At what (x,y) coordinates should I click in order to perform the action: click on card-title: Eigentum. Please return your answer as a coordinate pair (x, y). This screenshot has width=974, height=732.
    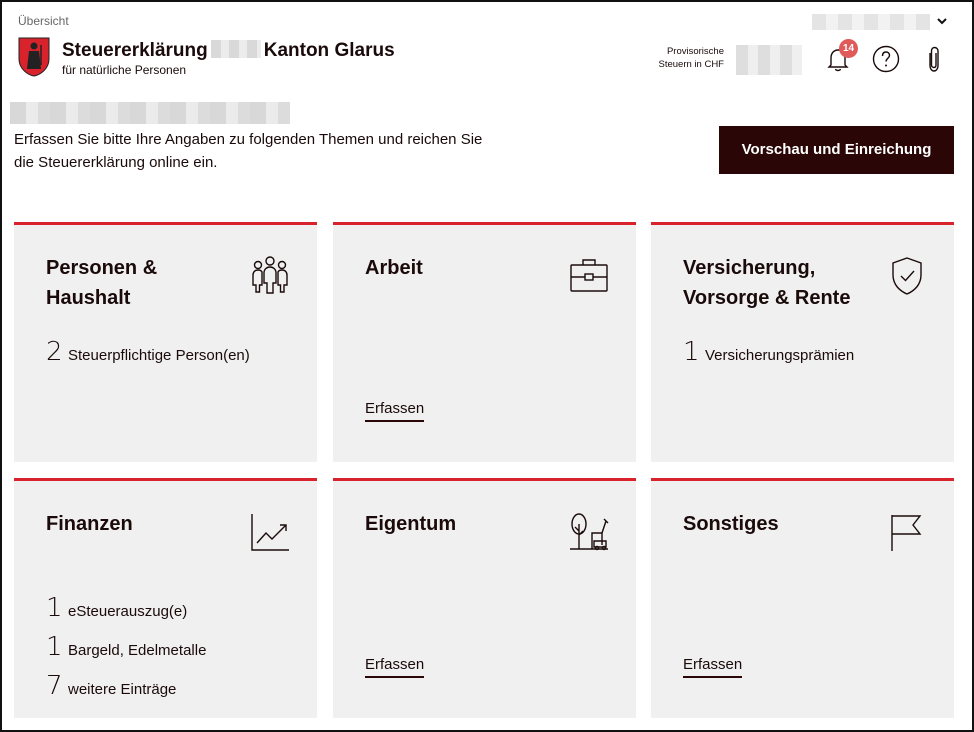
    Looking at the image, I should click on (411, 524).